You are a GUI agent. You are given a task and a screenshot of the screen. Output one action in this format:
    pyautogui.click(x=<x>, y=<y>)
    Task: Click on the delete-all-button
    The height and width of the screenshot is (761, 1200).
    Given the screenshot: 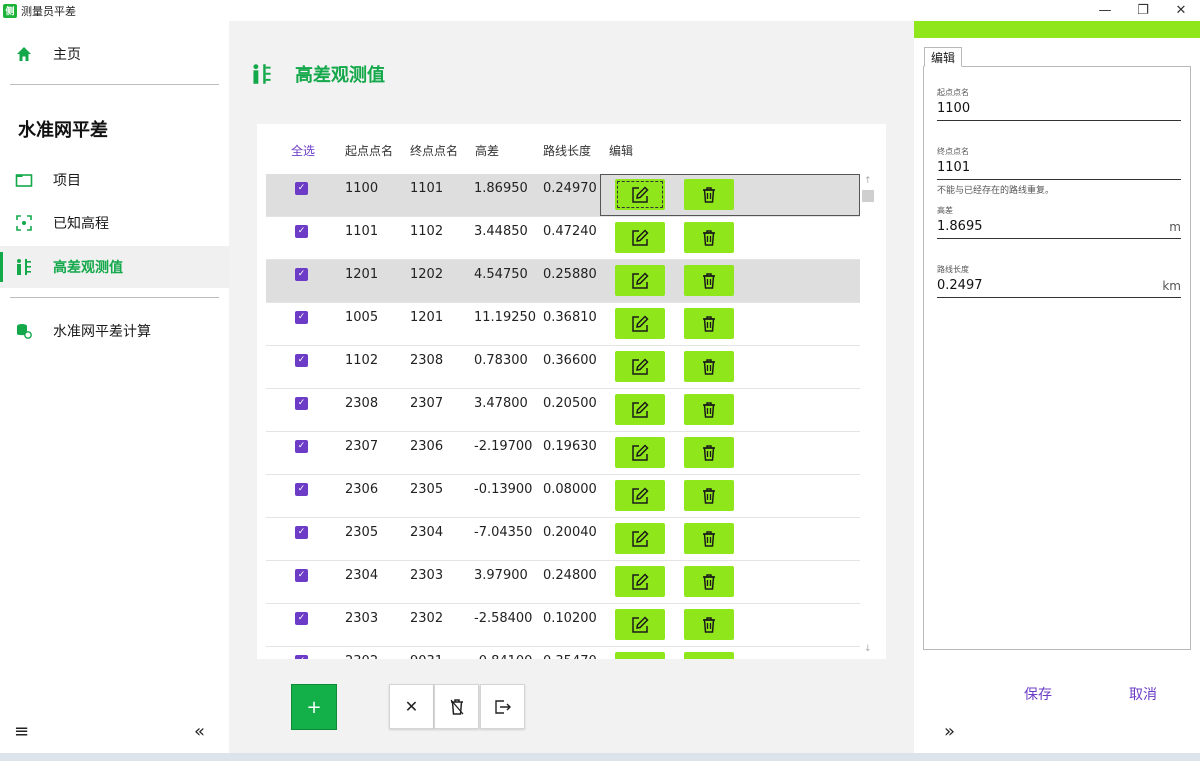 What is the action you would take?
    pyautogui.click(x=456, y=706)
    